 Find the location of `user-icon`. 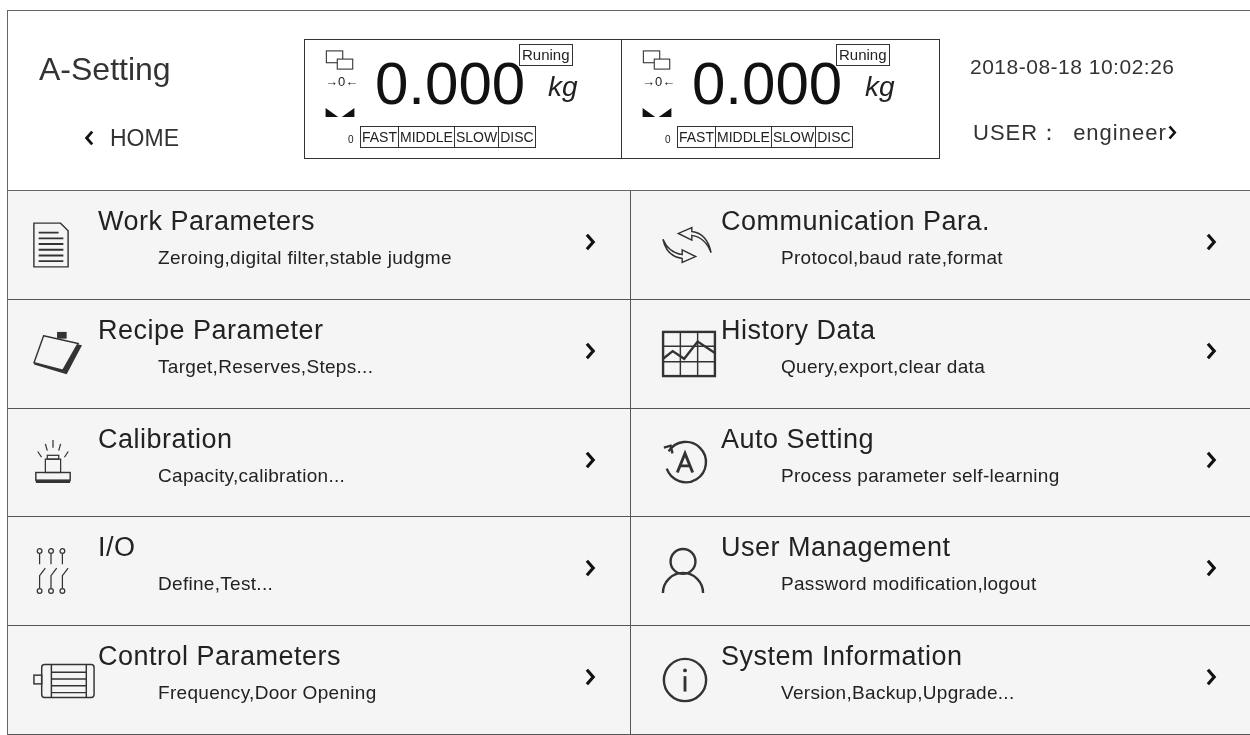

user-icon is located at coordinates (683, 571).